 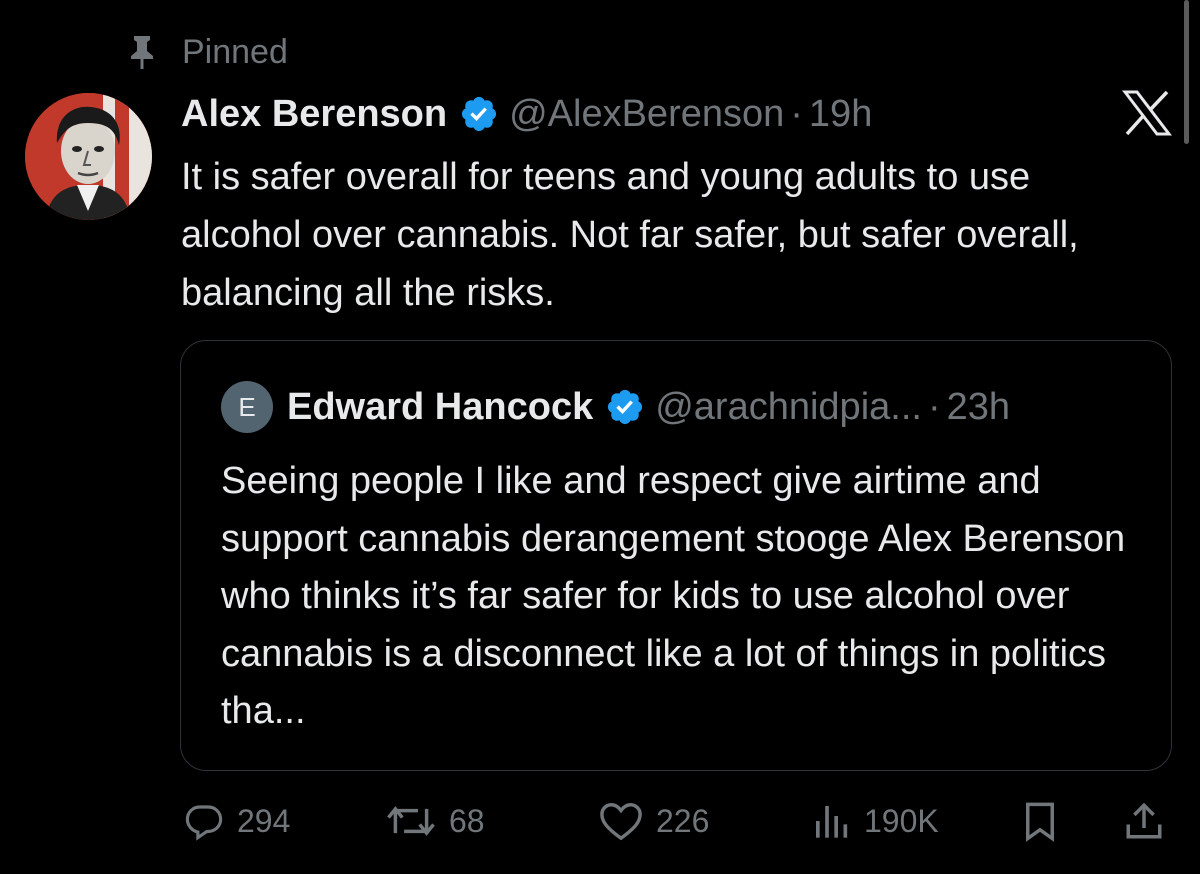 What do you see at coordinates (1147, 113) in the screenshot?
I see `x-logo-icon` at bounding box center [1147, 113].